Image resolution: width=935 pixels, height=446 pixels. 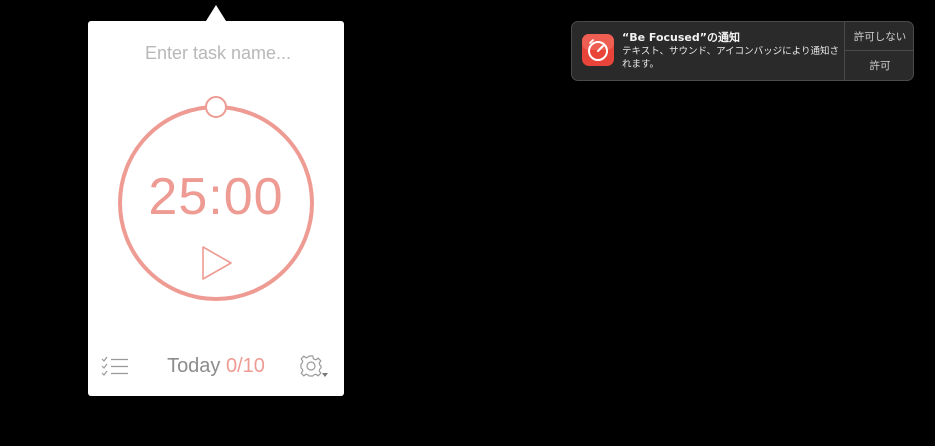 I want to click on play-icon, so click(x=217, y=263).